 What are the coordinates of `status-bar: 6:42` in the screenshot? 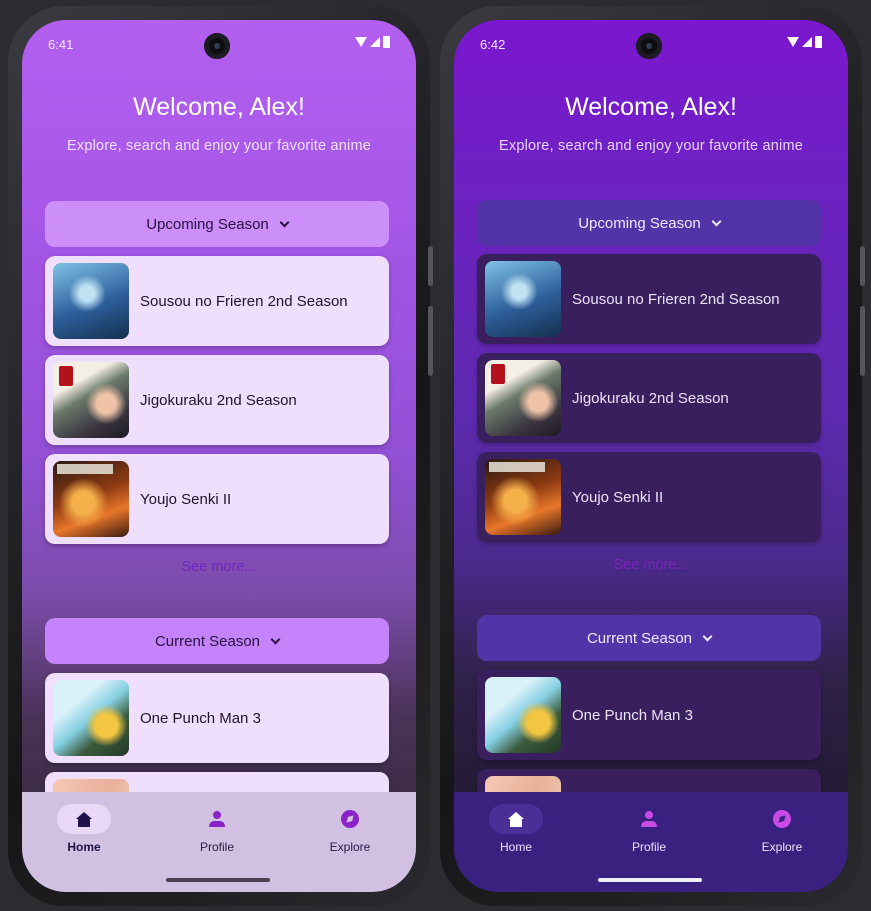 It's located at (651, 41).